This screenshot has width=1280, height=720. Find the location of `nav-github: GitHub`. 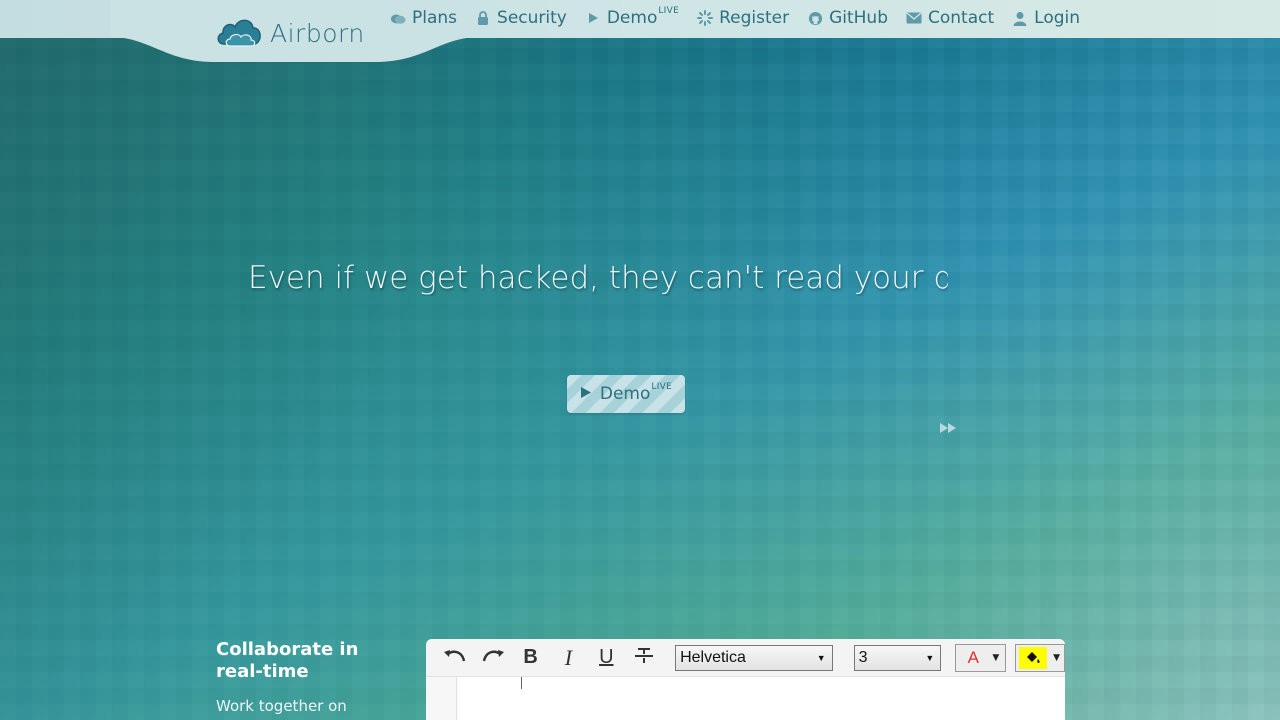

nav-github: GitHub is located at coordinates (847, 18).